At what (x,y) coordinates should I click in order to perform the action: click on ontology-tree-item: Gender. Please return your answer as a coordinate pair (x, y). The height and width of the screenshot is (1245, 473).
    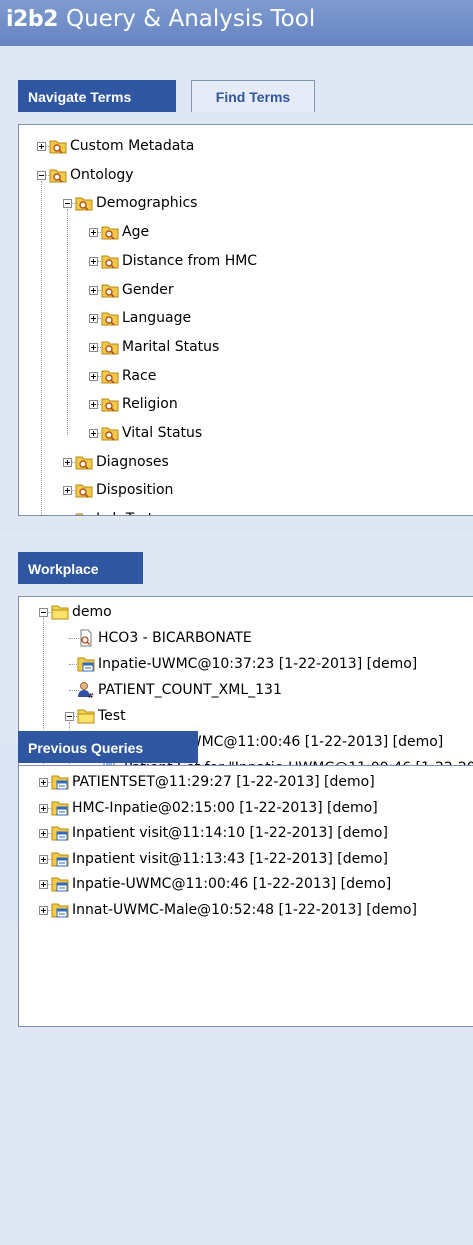
    Looking at the image, I should click on (246, 290).